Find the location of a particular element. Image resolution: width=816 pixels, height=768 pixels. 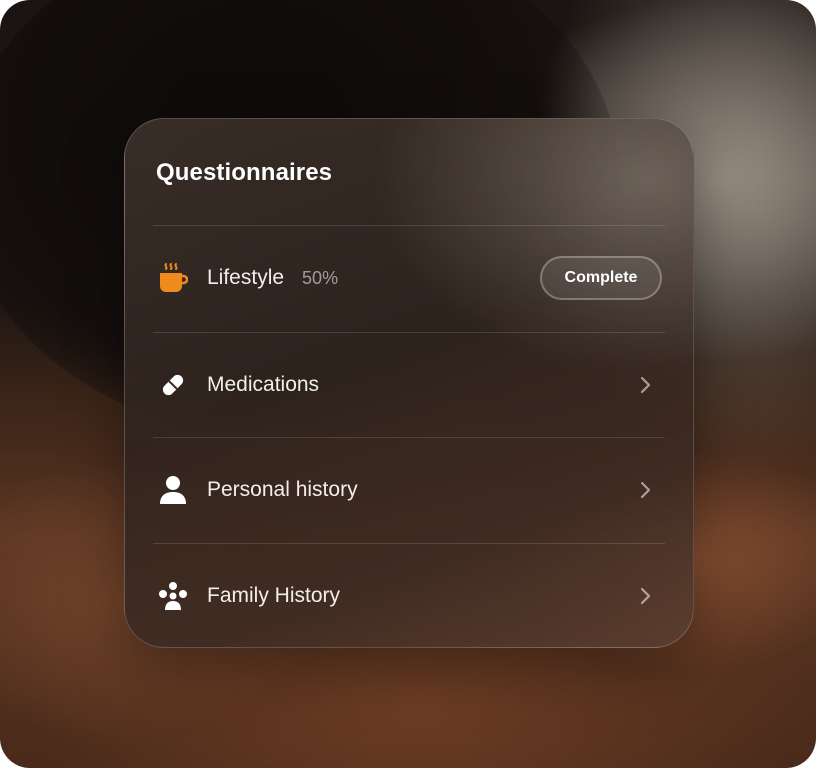

complete-button: Complete is located at coordinates (601, 278).